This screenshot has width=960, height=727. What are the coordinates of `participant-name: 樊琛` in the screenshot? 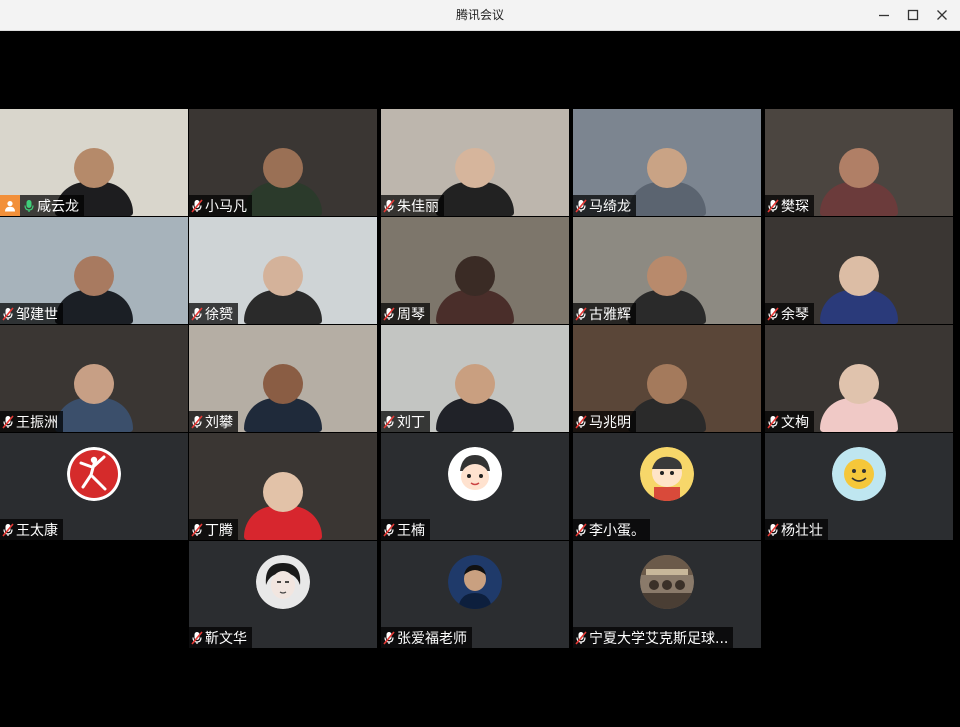 It's located at (795, 206).